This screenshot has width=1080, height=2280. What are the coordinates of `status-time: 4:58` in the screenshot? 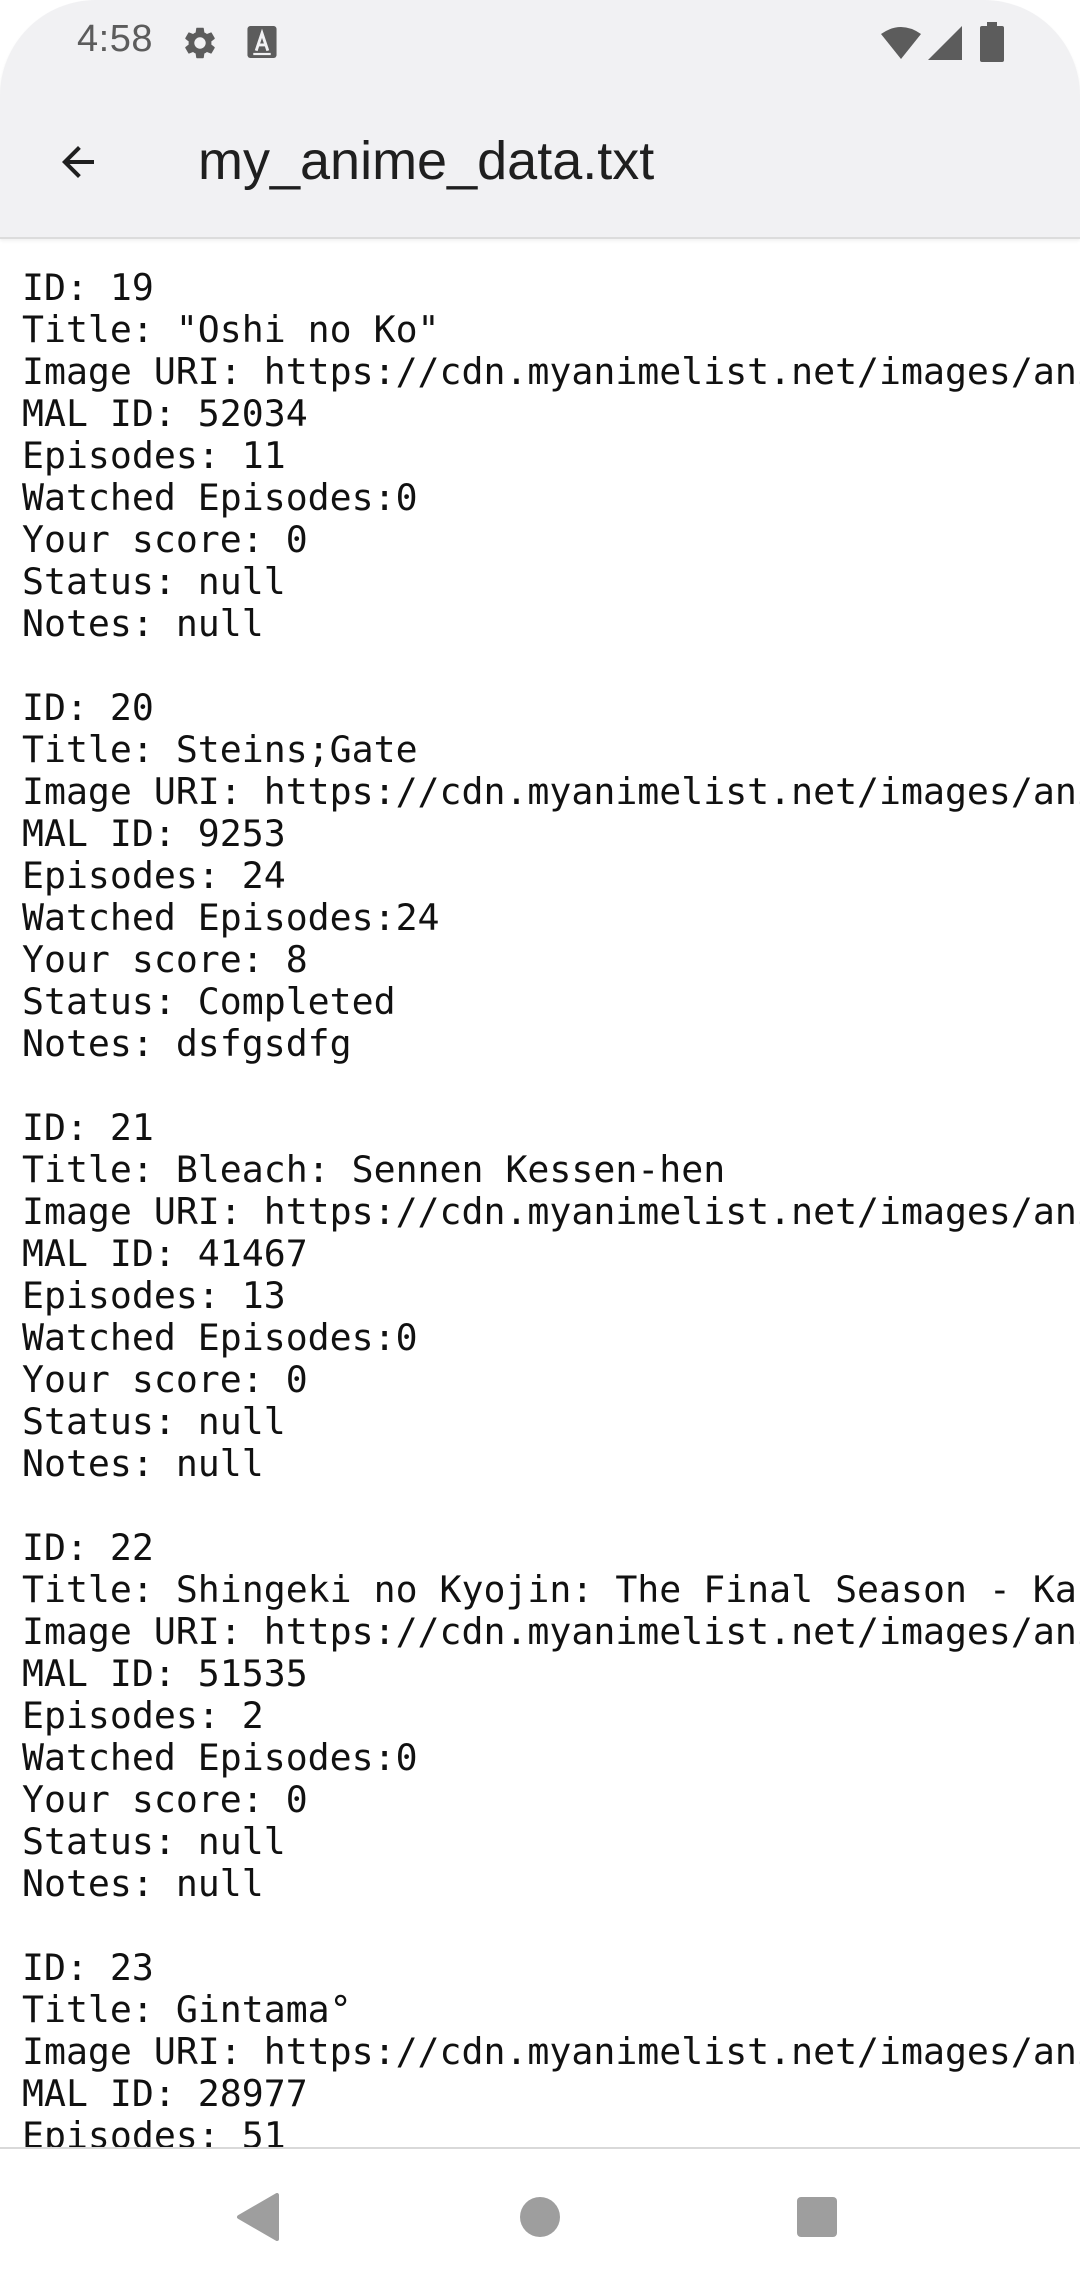 It's located at (115, 39).